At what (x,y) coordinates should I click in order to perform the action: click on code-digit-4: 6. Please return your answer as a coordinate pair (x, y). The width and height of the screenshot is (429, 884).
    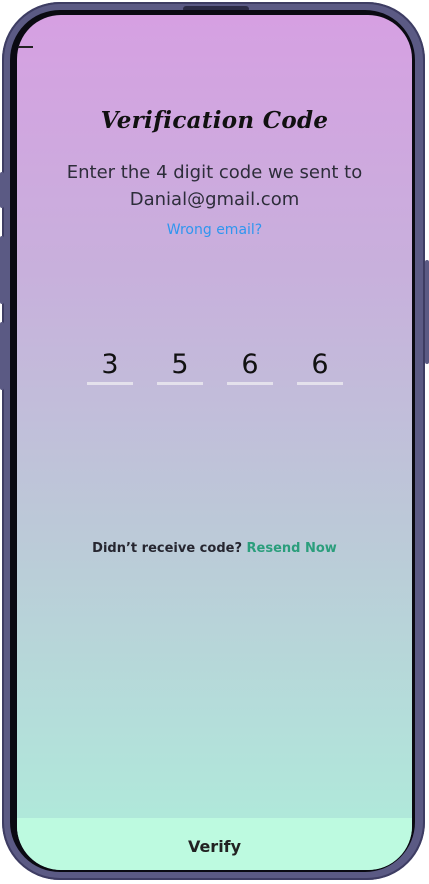
    Looking at the image, I should click on (320, 366).